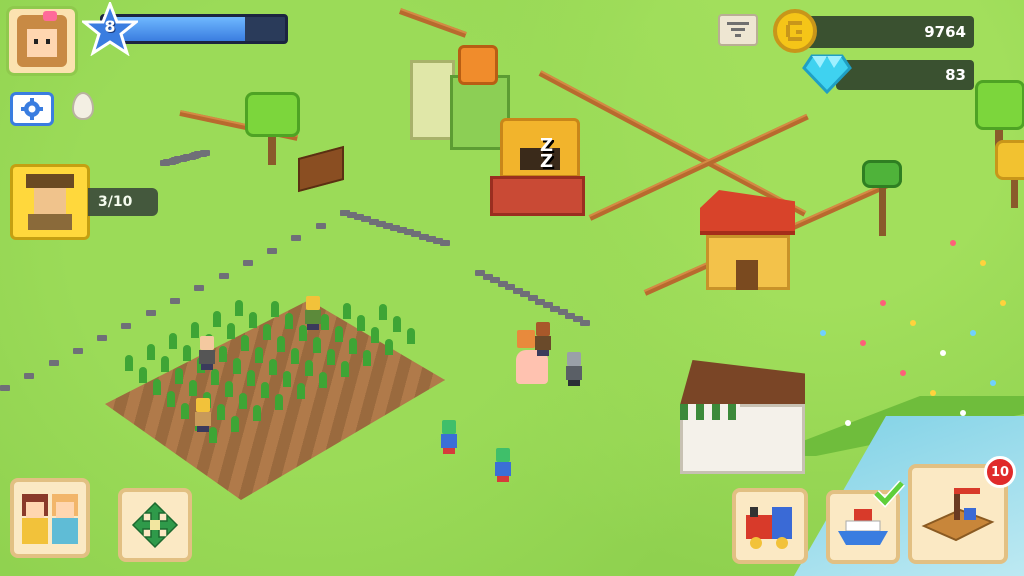 The image size is (1024, 576). What do you see at coordinates (770, 526) in the screenshot?
I see `train-button` at bounding box center [770, 526].